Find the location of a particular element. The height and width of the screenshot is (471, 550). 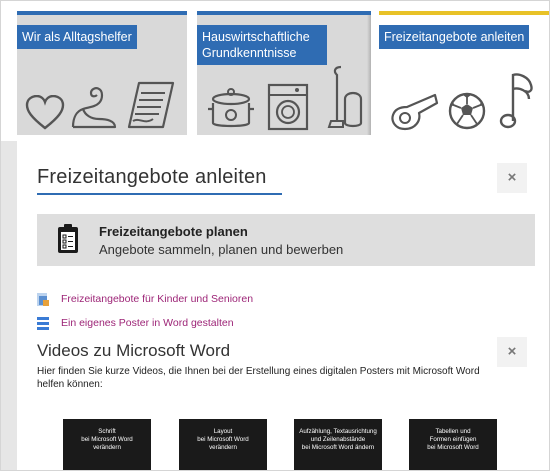

tab-hauswirtschaft: Hauswirtschaftliche Grundkenntnisse is located at coordinates (284, 73).